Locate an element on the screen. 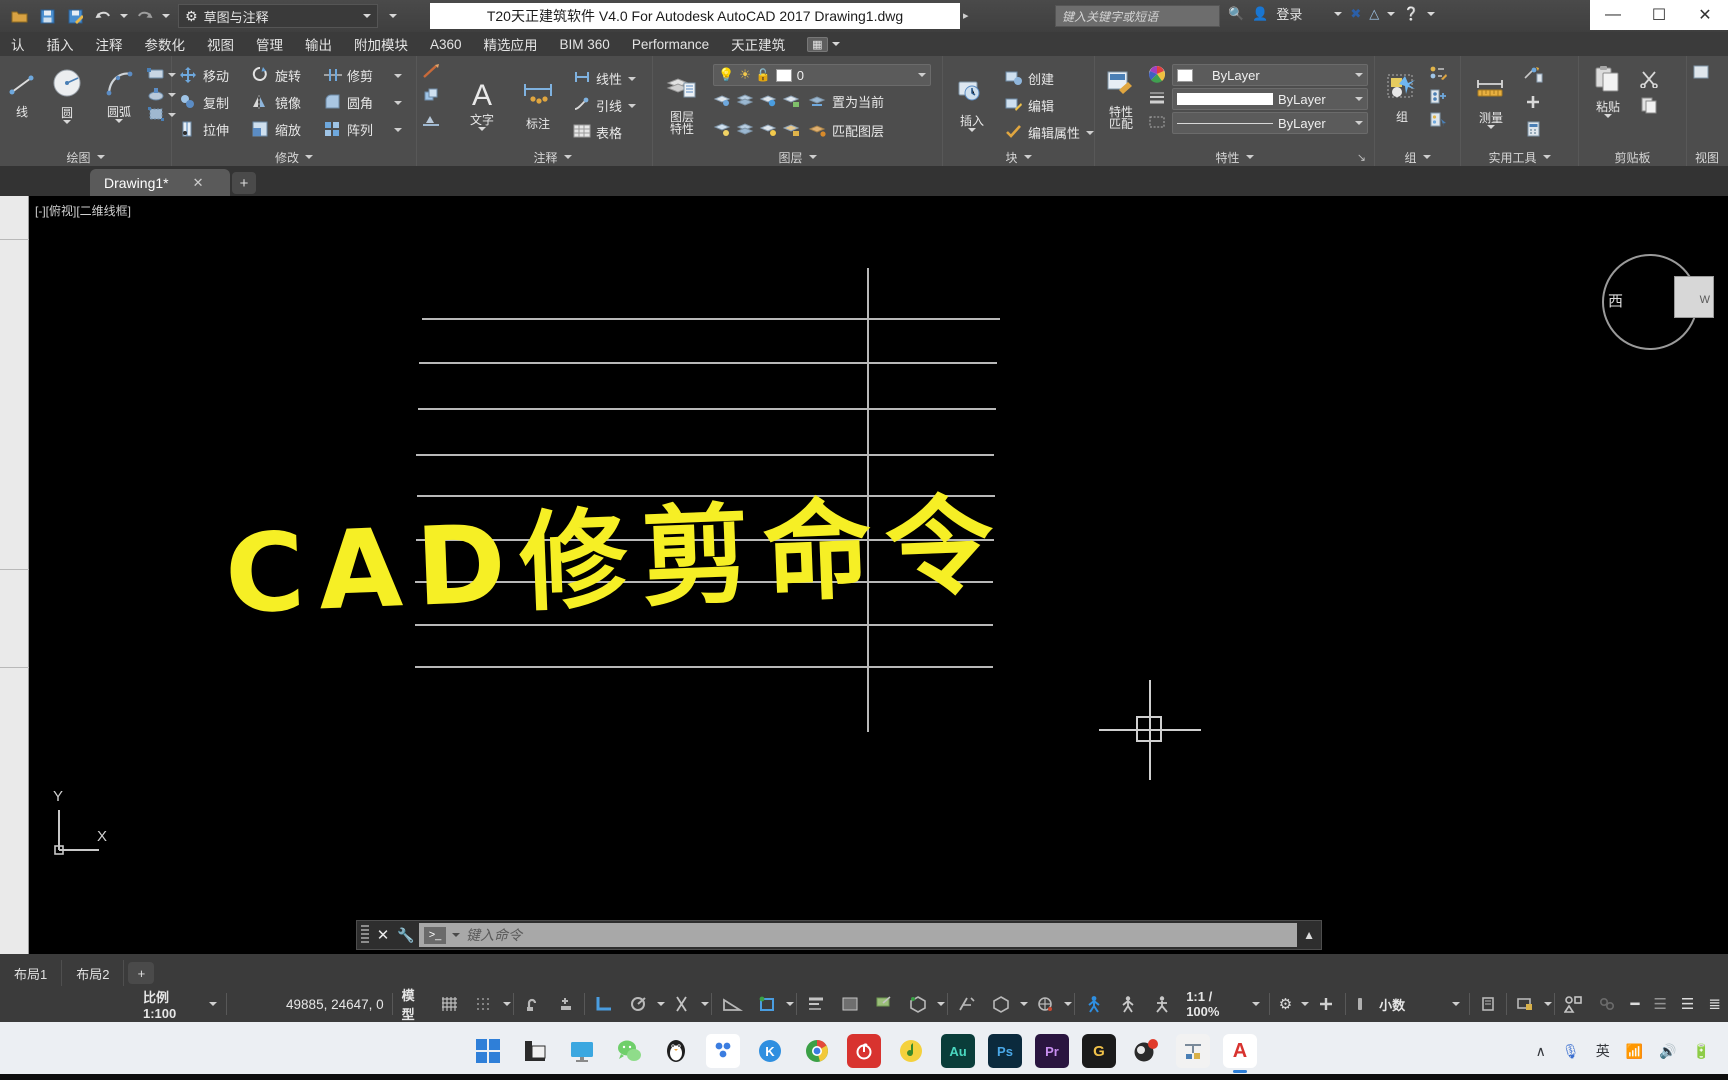  qq-penguin-icon is located at coordinates (676, 1051).